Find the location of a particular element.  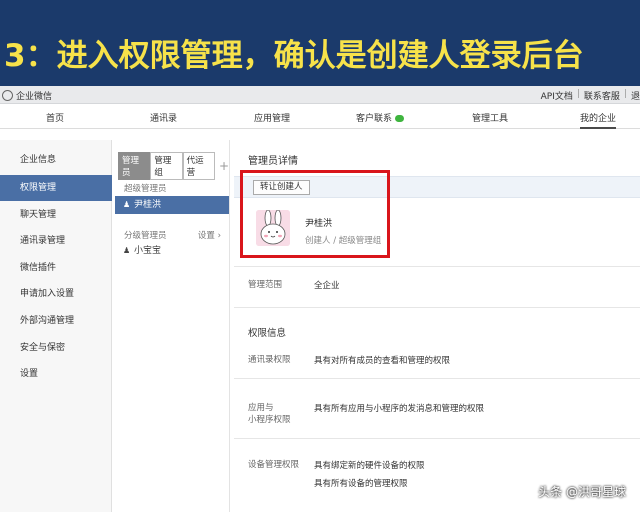

sidebar-item-settings: 设置 is located at coordinates (56, 374).